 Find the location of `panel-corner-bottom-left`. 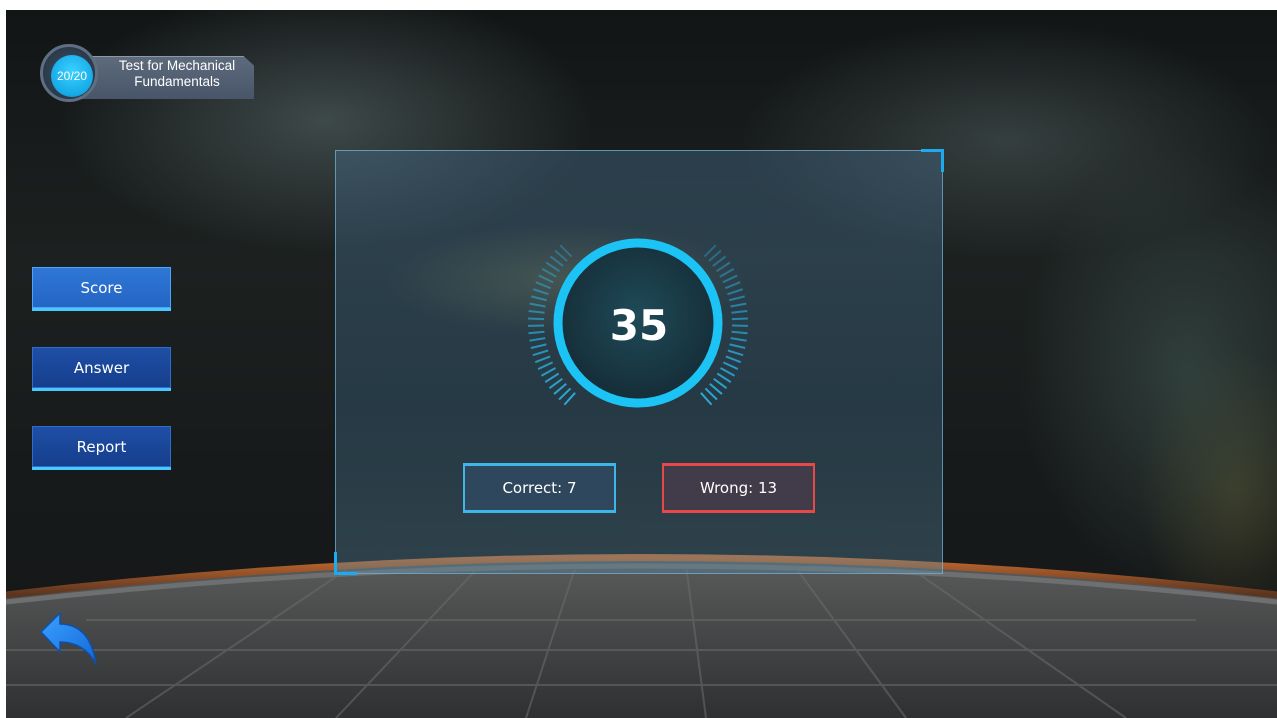

panel-corner-bottom-left is located at coordinates (345, 563).